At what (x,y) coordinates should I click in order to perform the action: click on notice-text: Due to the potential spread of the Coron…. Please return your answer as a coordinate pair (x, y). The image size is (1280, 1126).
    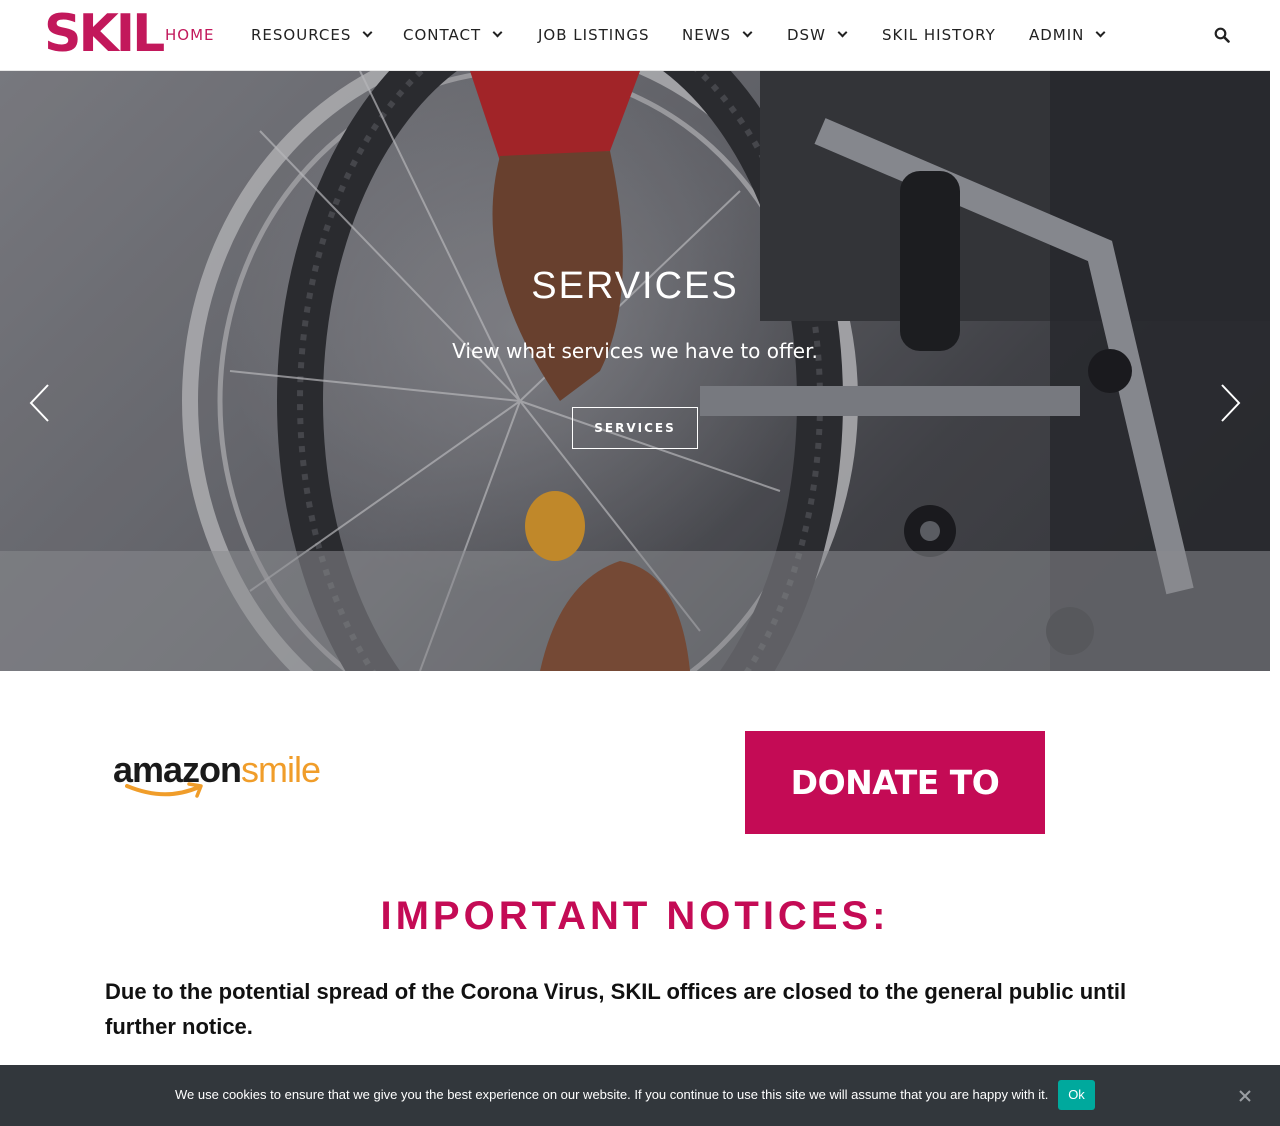
    Looking at the image, I should click on (616, 1009).